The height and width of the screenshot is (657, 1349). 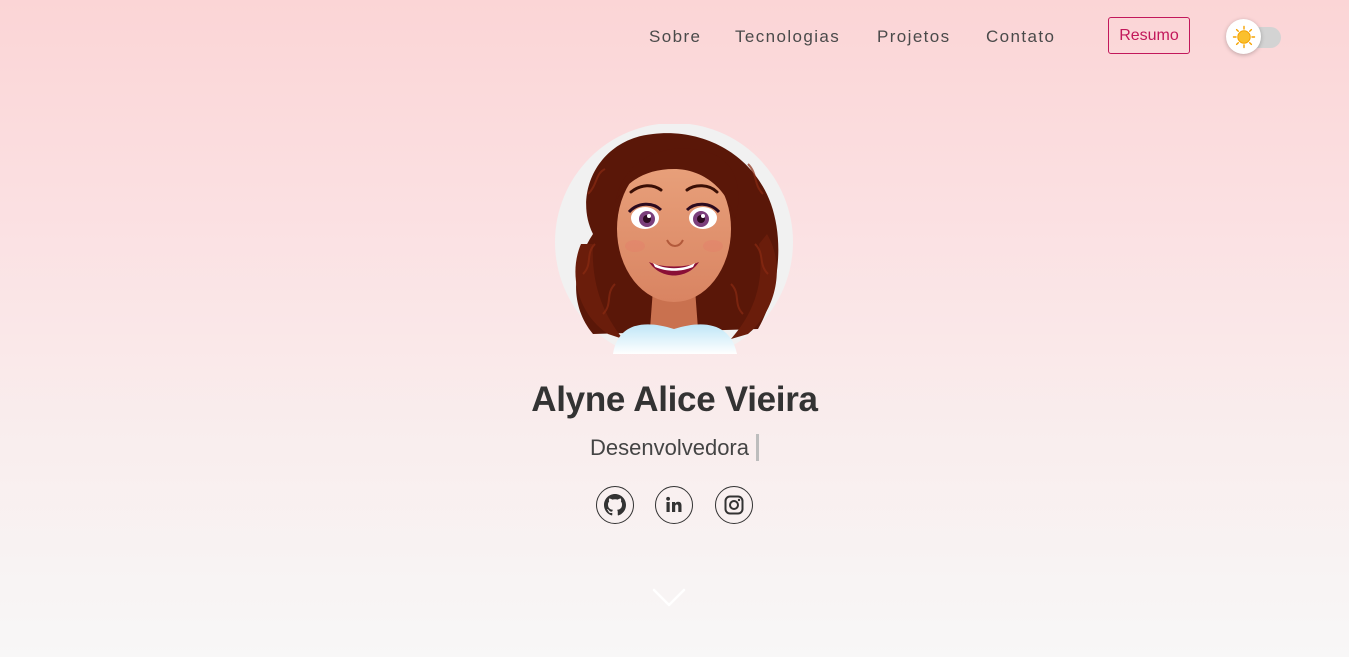 I want to click on role-line: Desenvolvedora, so click(x=674, y=447).